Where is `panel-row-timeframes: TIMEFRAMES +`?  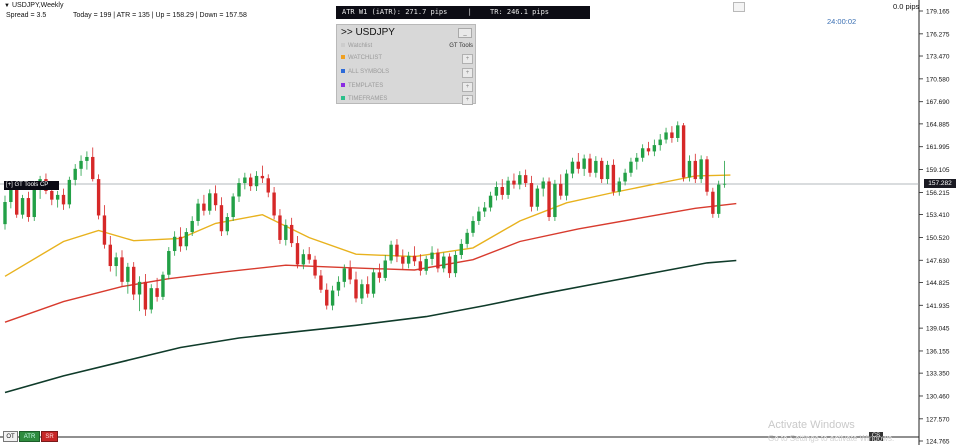
panel-row-timeframes: TIMEFRAMES + is located at coordinates (407, 99).